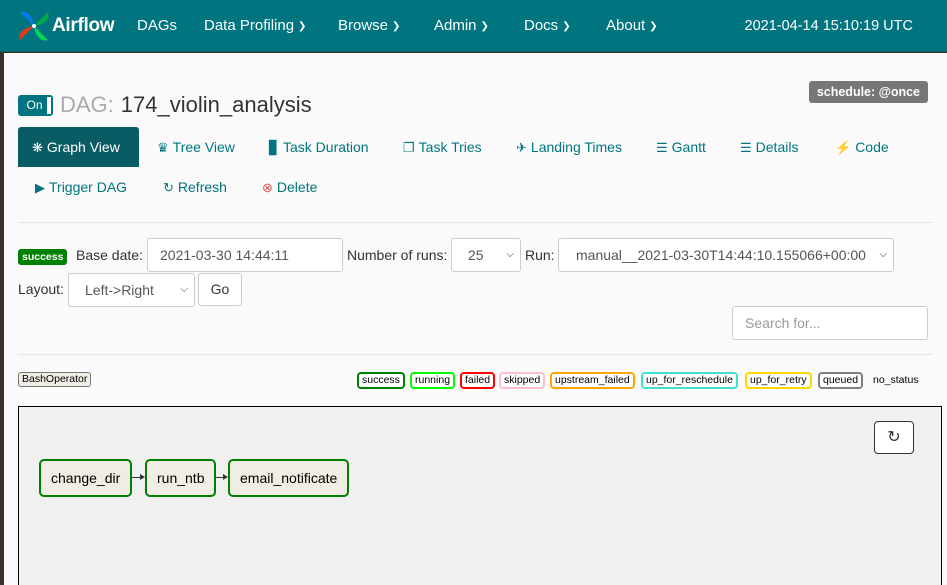 This screenshot has width=947, height=585. Describe the element at coordinates (476, 255) in the screenshot. I see `num-runs-value: 25` at that location.